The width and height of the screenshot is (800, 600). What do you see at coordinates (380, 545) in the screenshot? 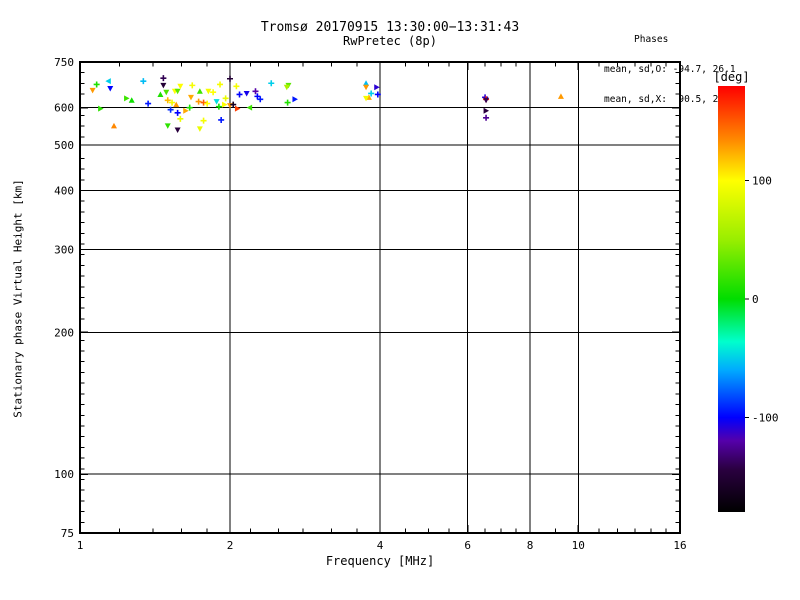
I see `x-tick-label: 4` at bounding box center [380, 545].